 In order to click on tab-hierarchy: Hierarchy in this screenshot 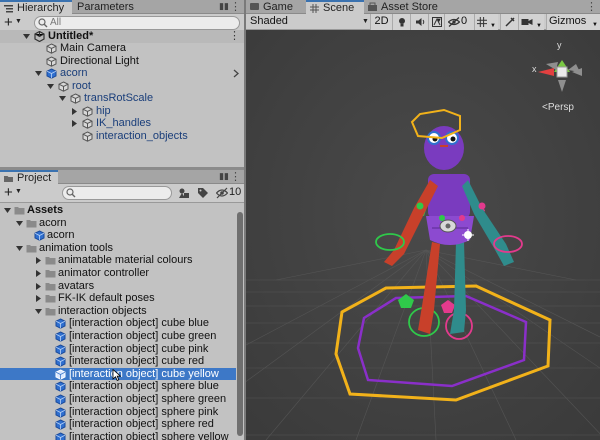, I will do `click(36, 7)`.